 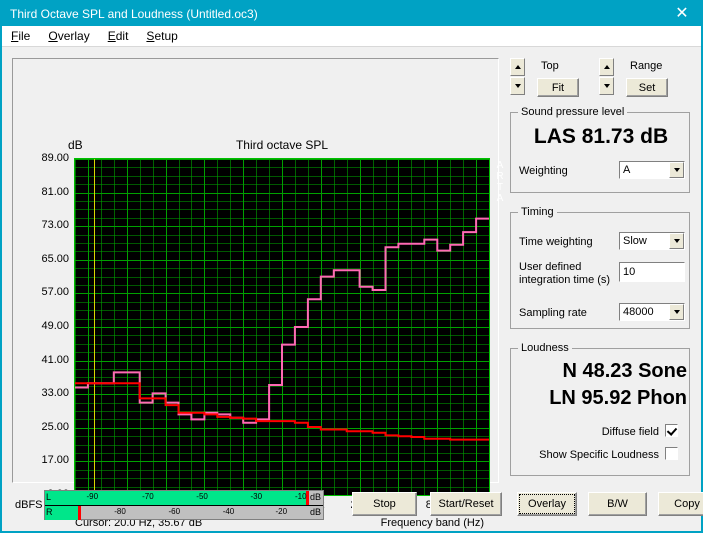 I want to click on menu-item-setup: Setup, so click(x=161, y=36).